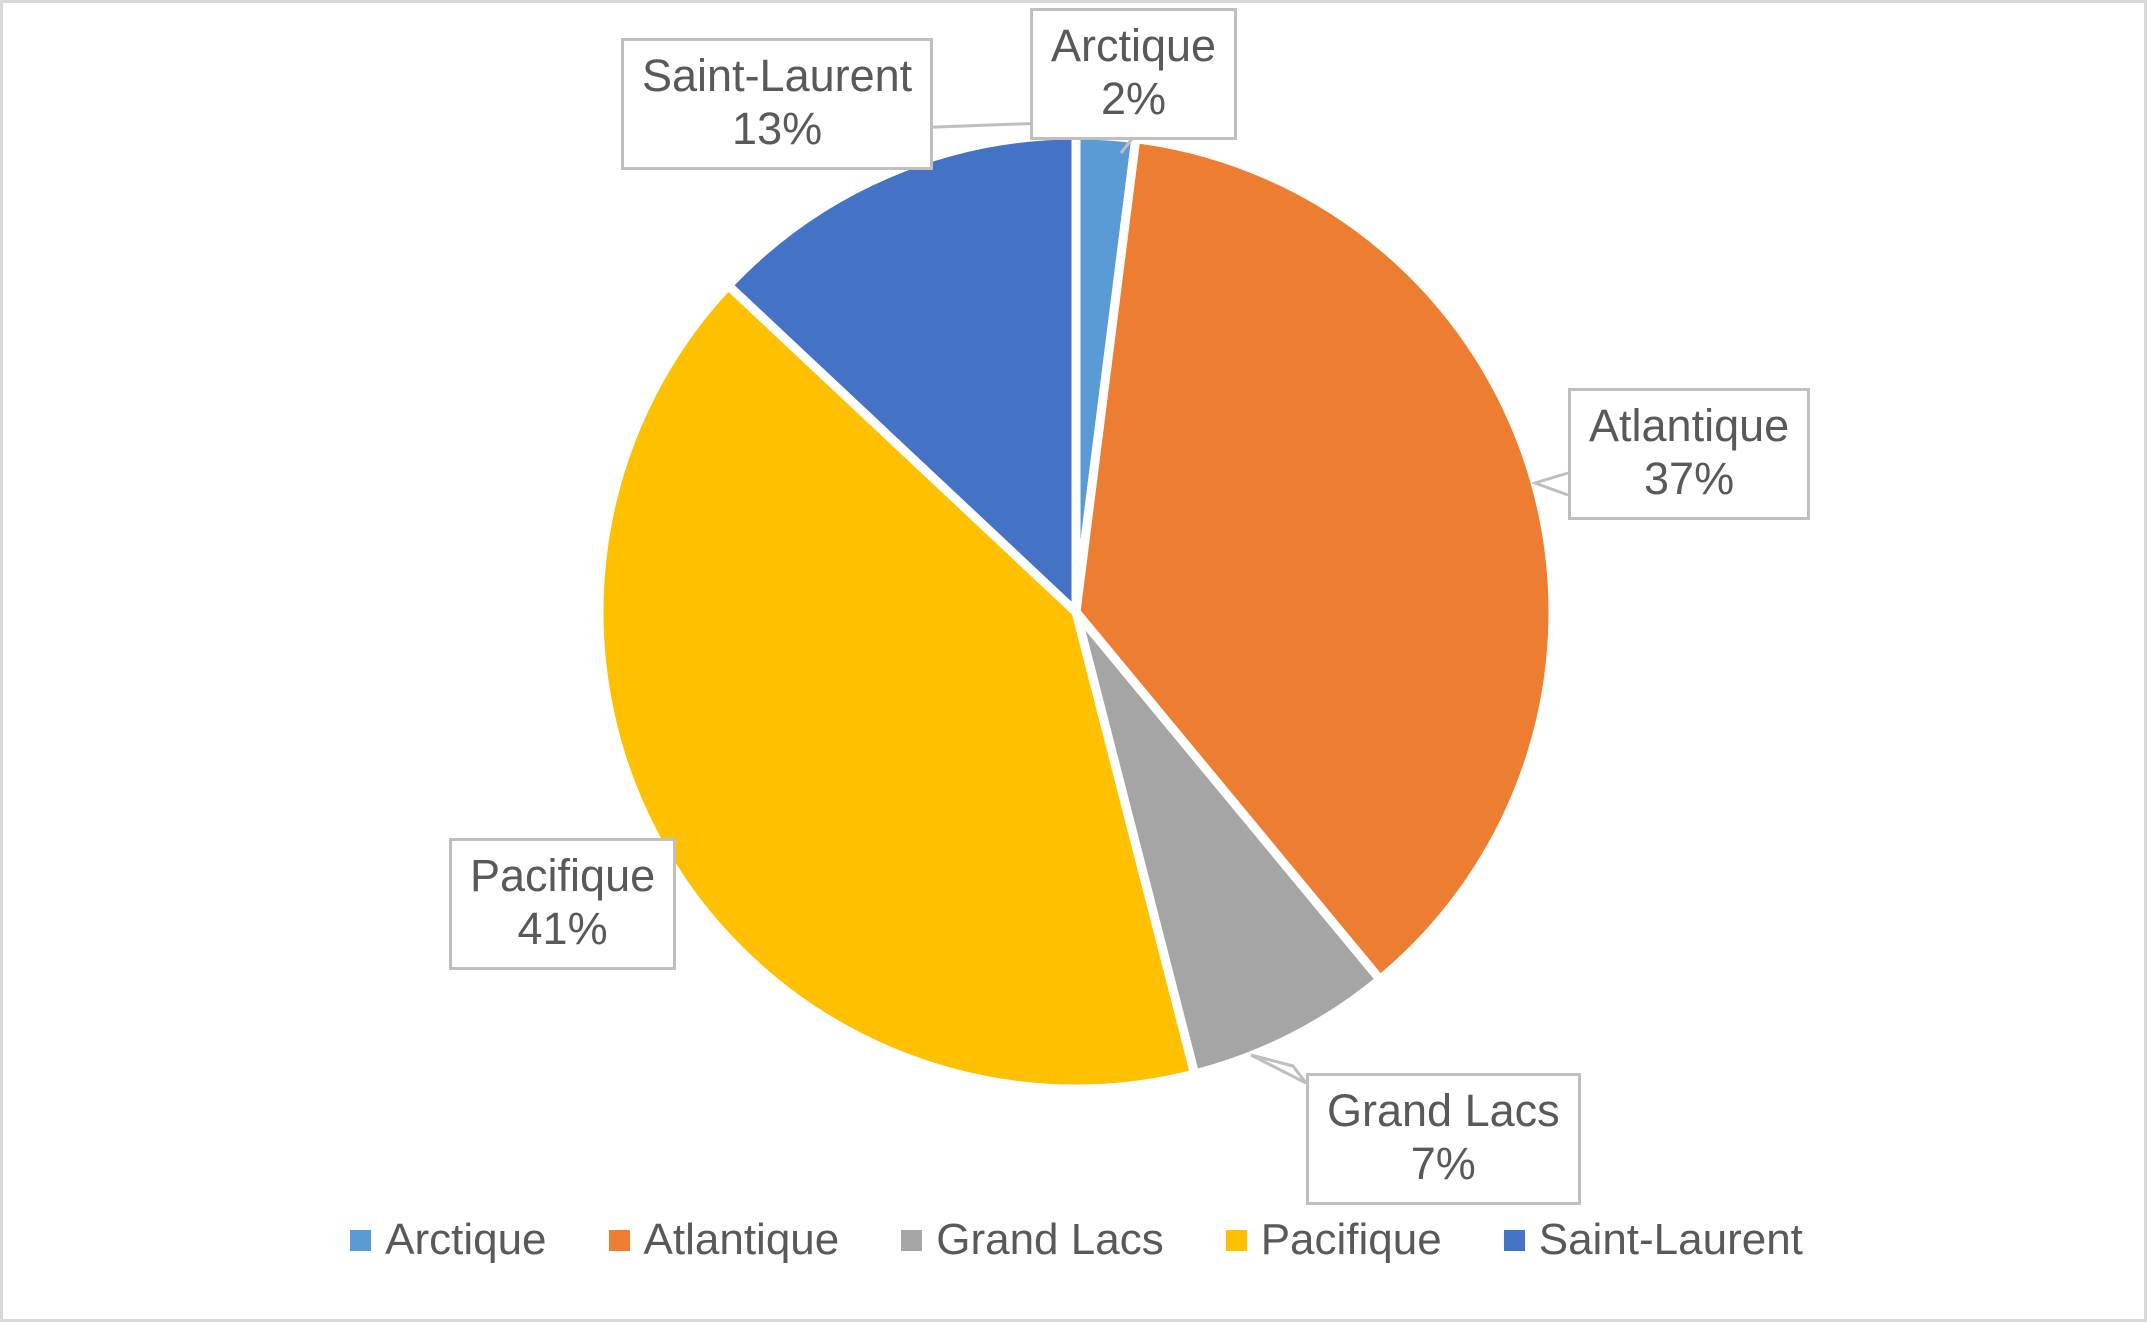 This screenshot has height=1322, width=2147. I want to click on callout-grand-lacs: Grand Lacs 7%, so click(1443, 1139).